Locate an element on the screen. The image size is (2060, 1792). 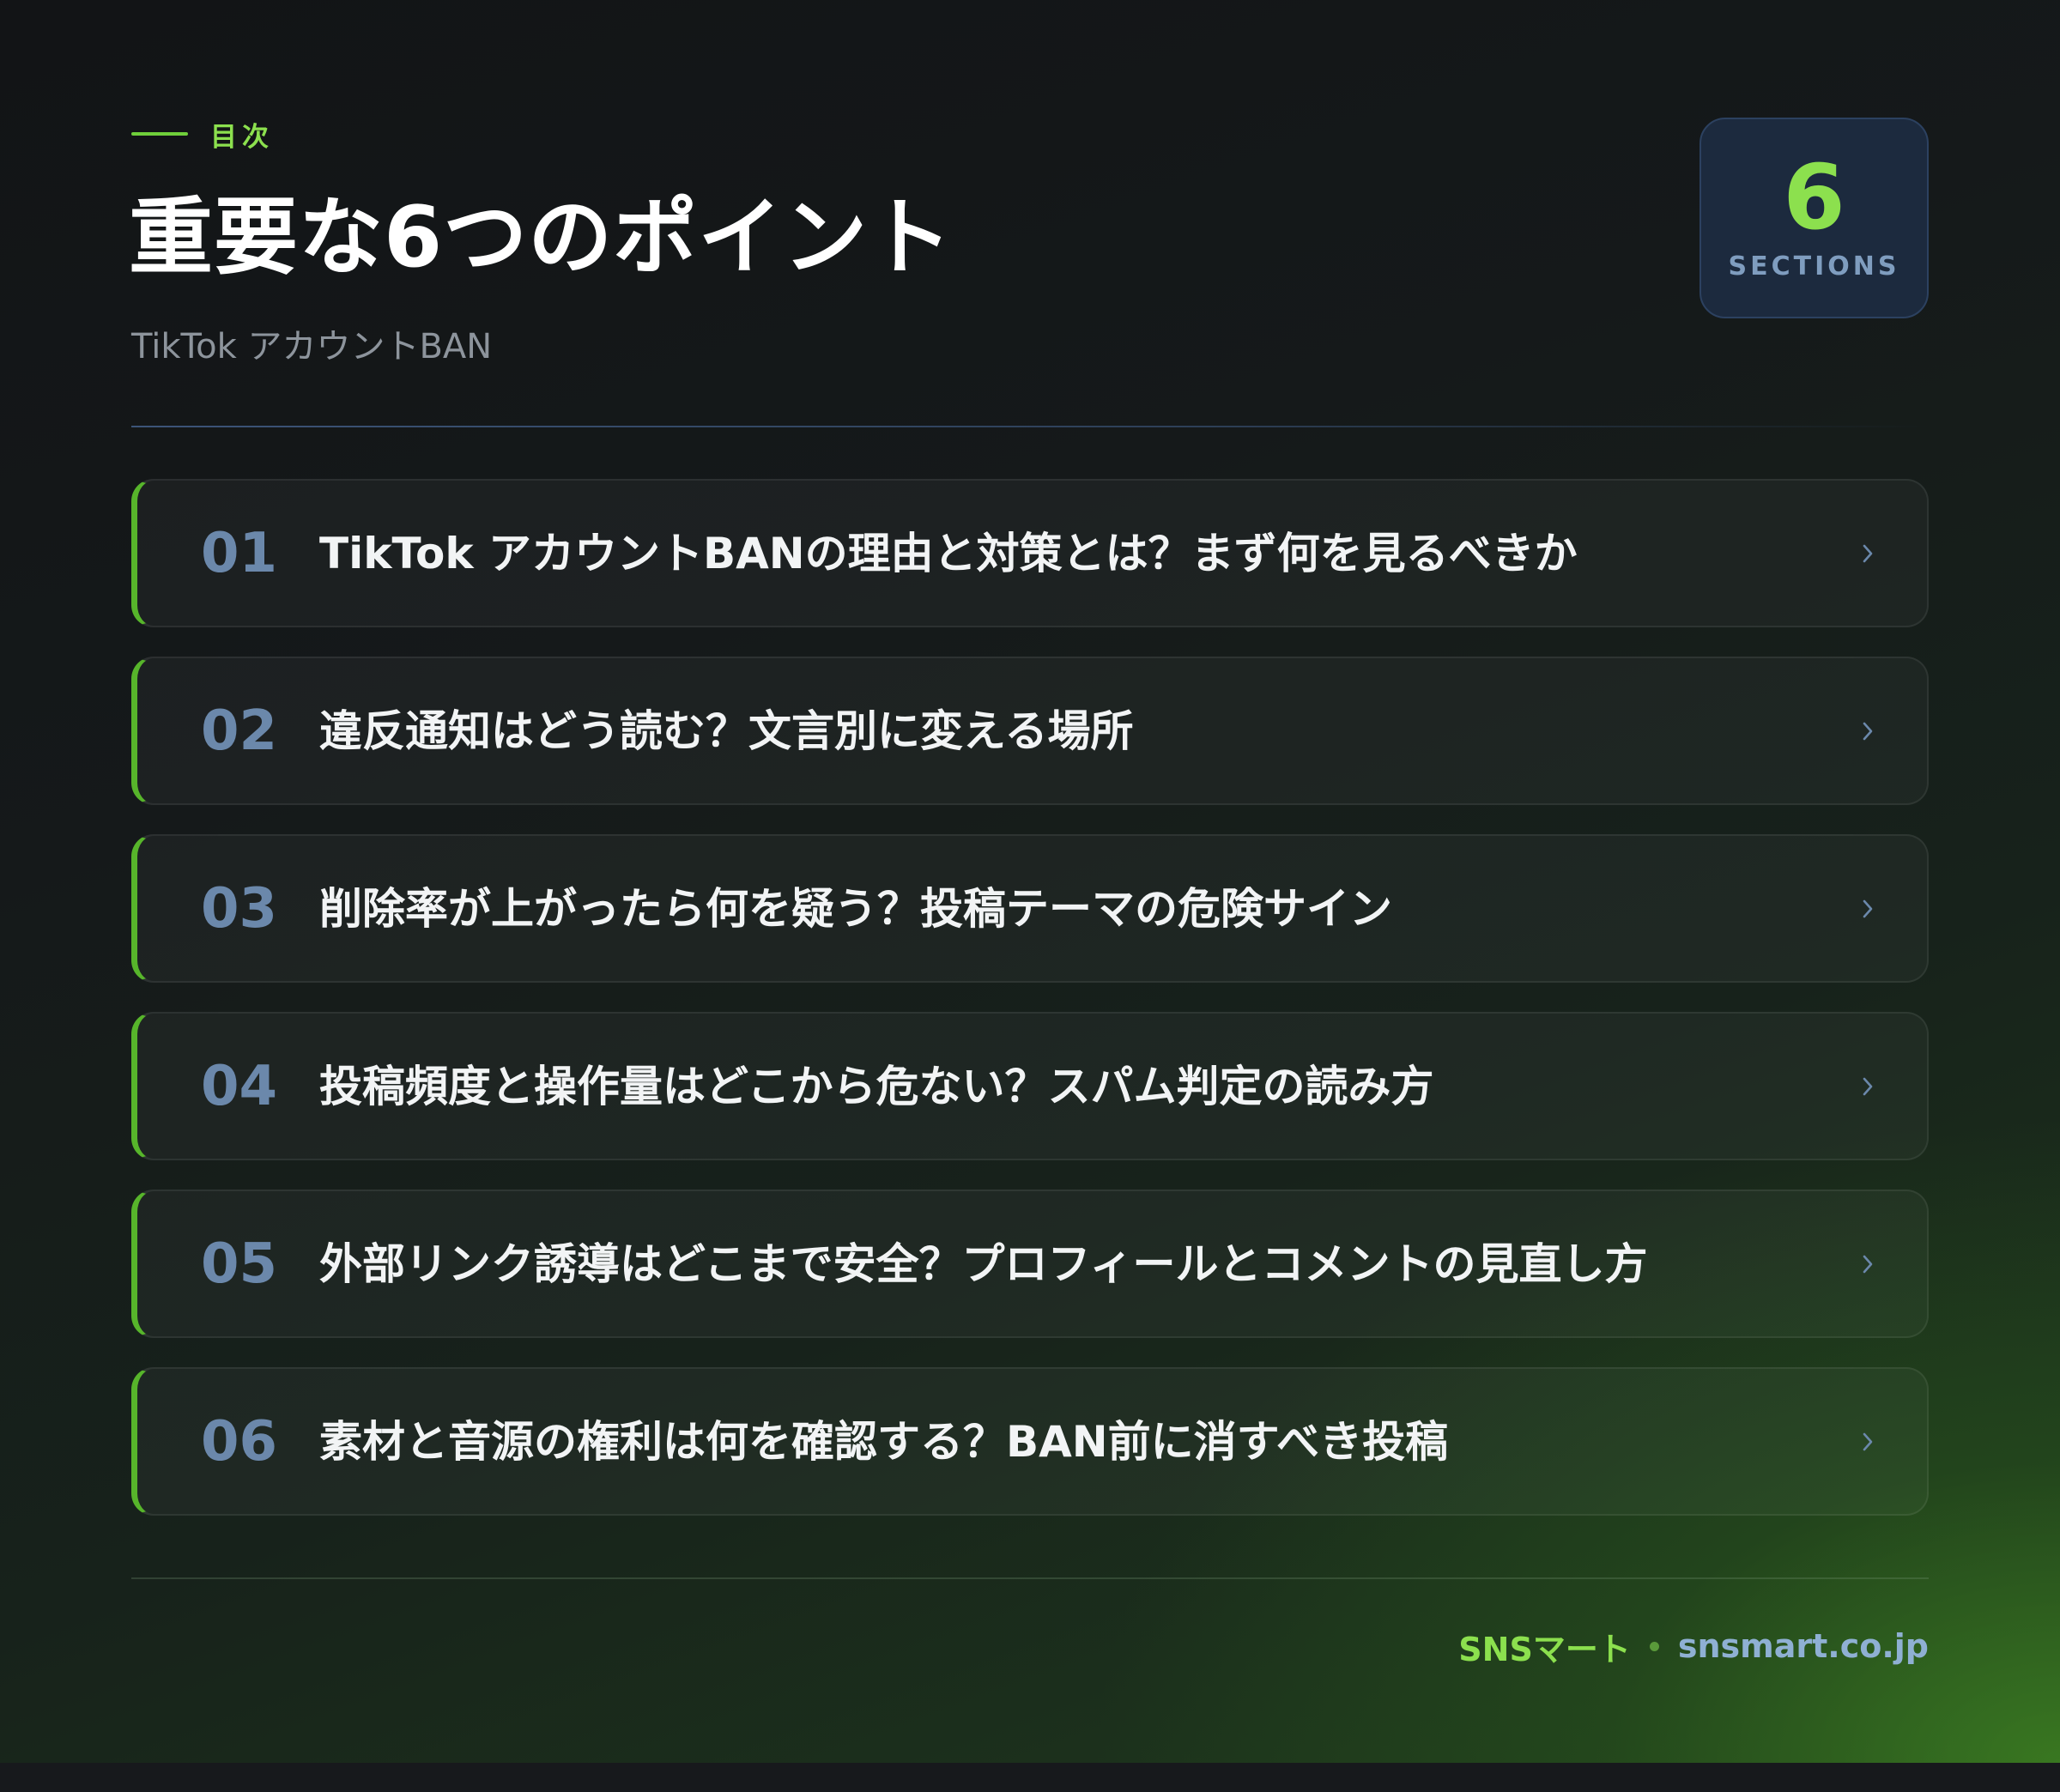
toc-item-number: 02 is located at coordinates (239, 731).